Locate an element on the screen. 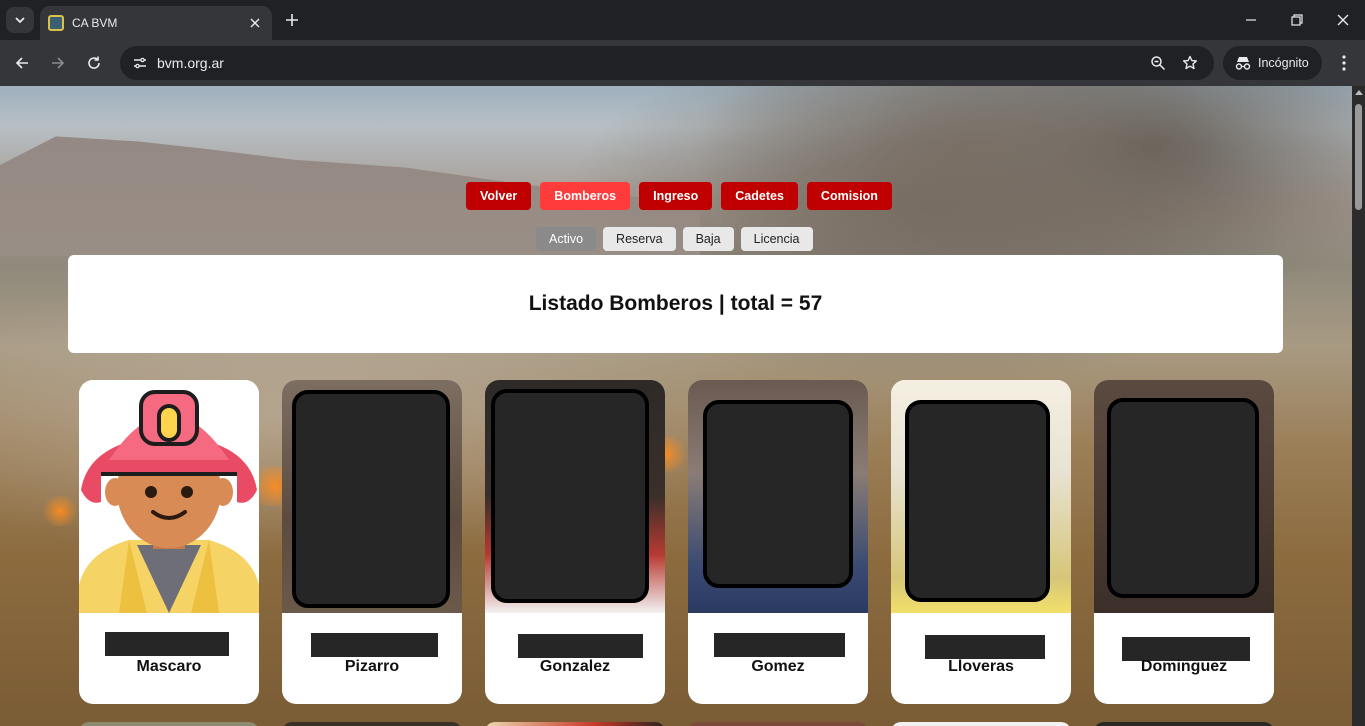 Image resolution: width=1365 pixels, height=726 pixels. firefighter-card: Dominguez is located at coordinates (1184, 542).